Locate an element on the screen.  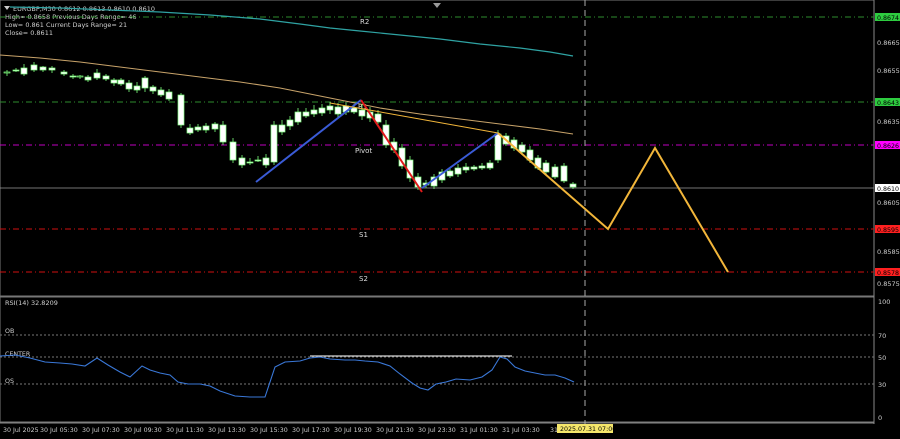
time-axis-label: 30 Jul 15:30 is located at coordinates (269, 430).